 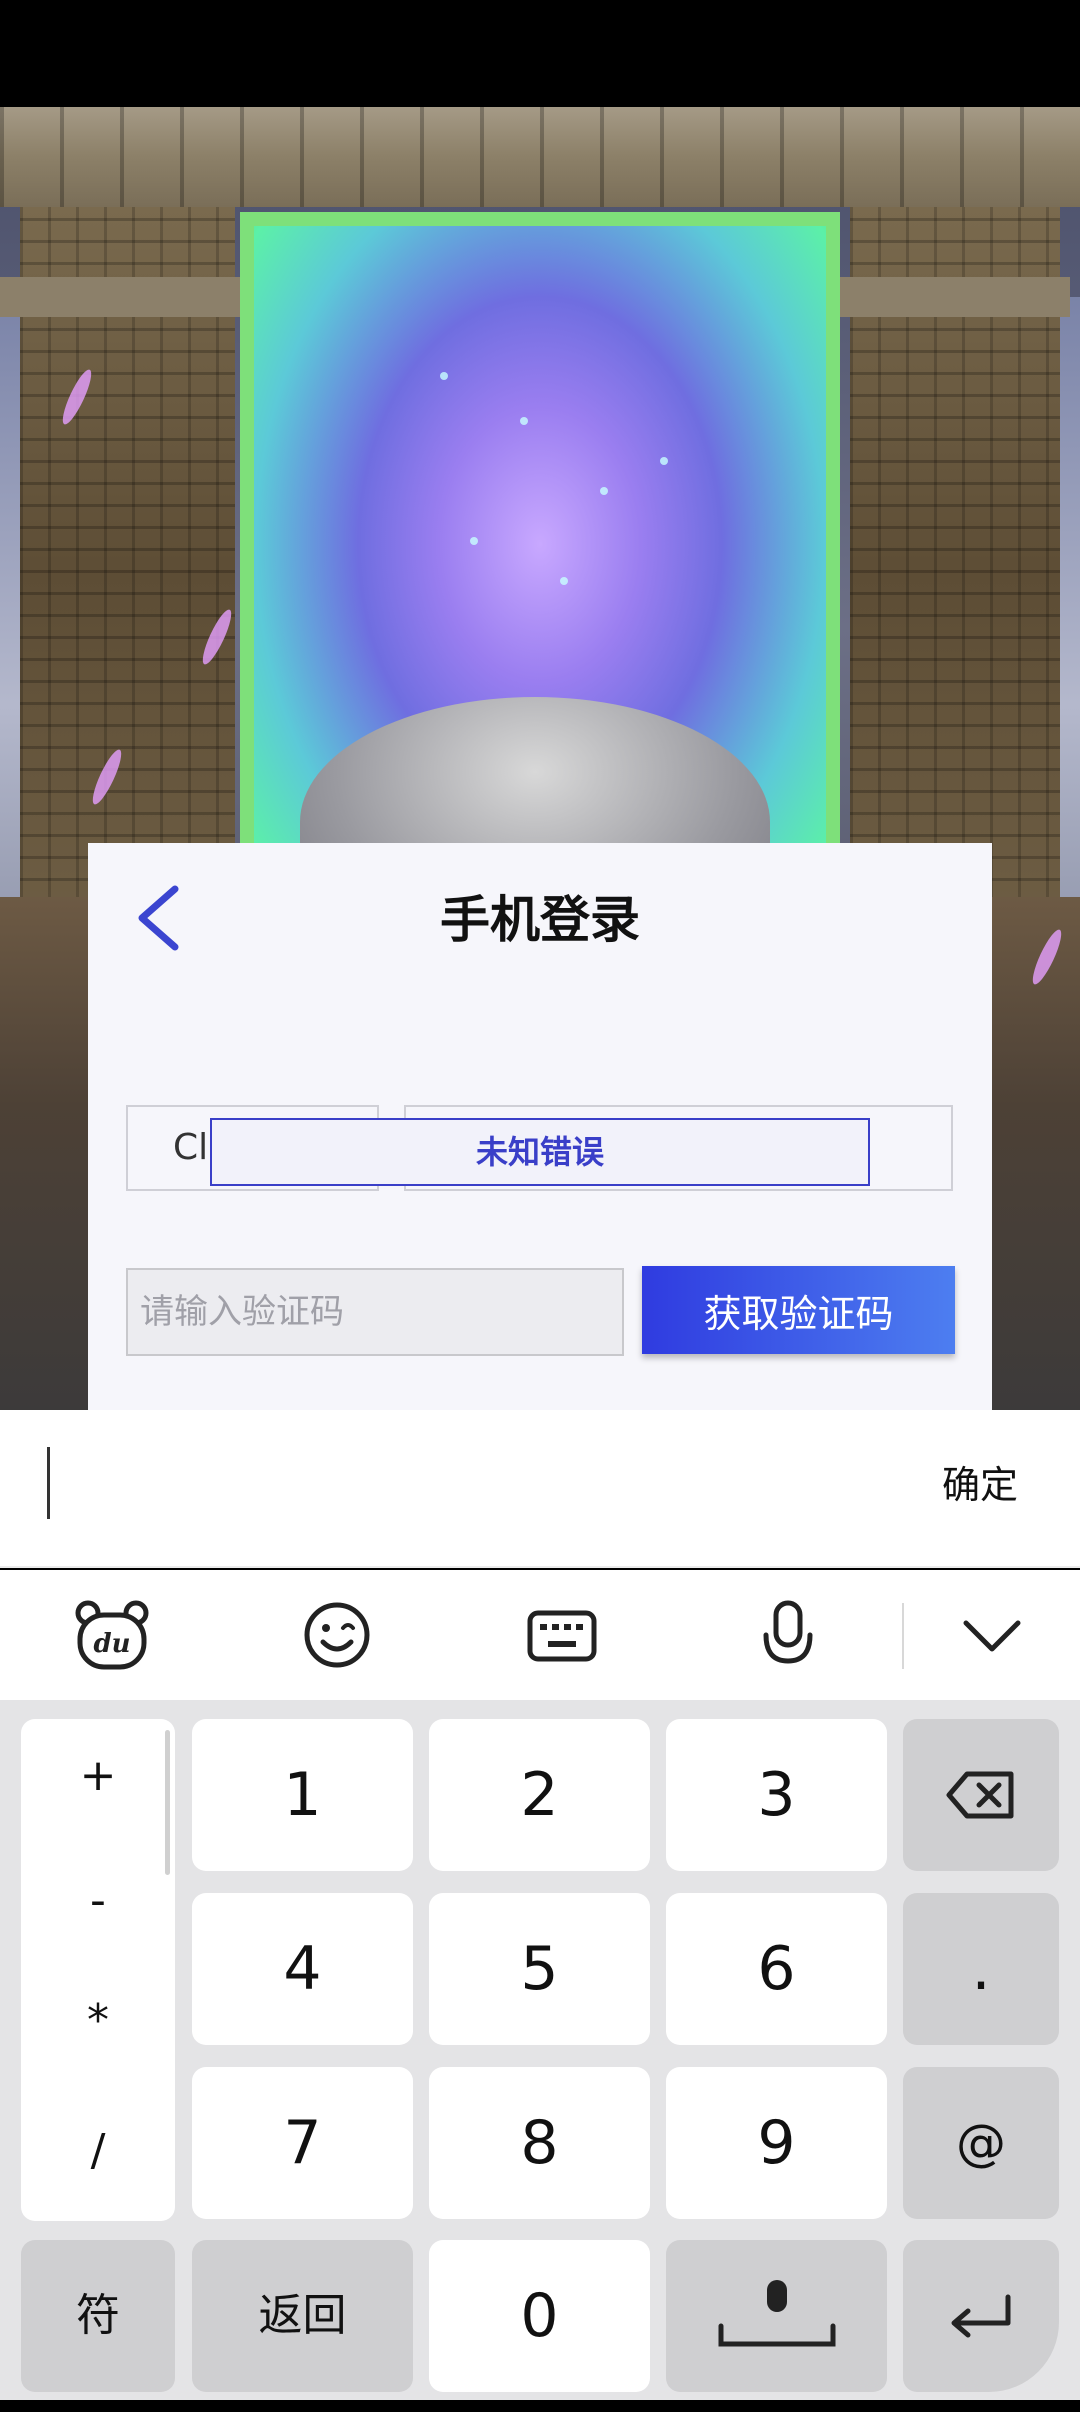 I want to click on confirm-button: 确定, so click(x=980, y=1485).